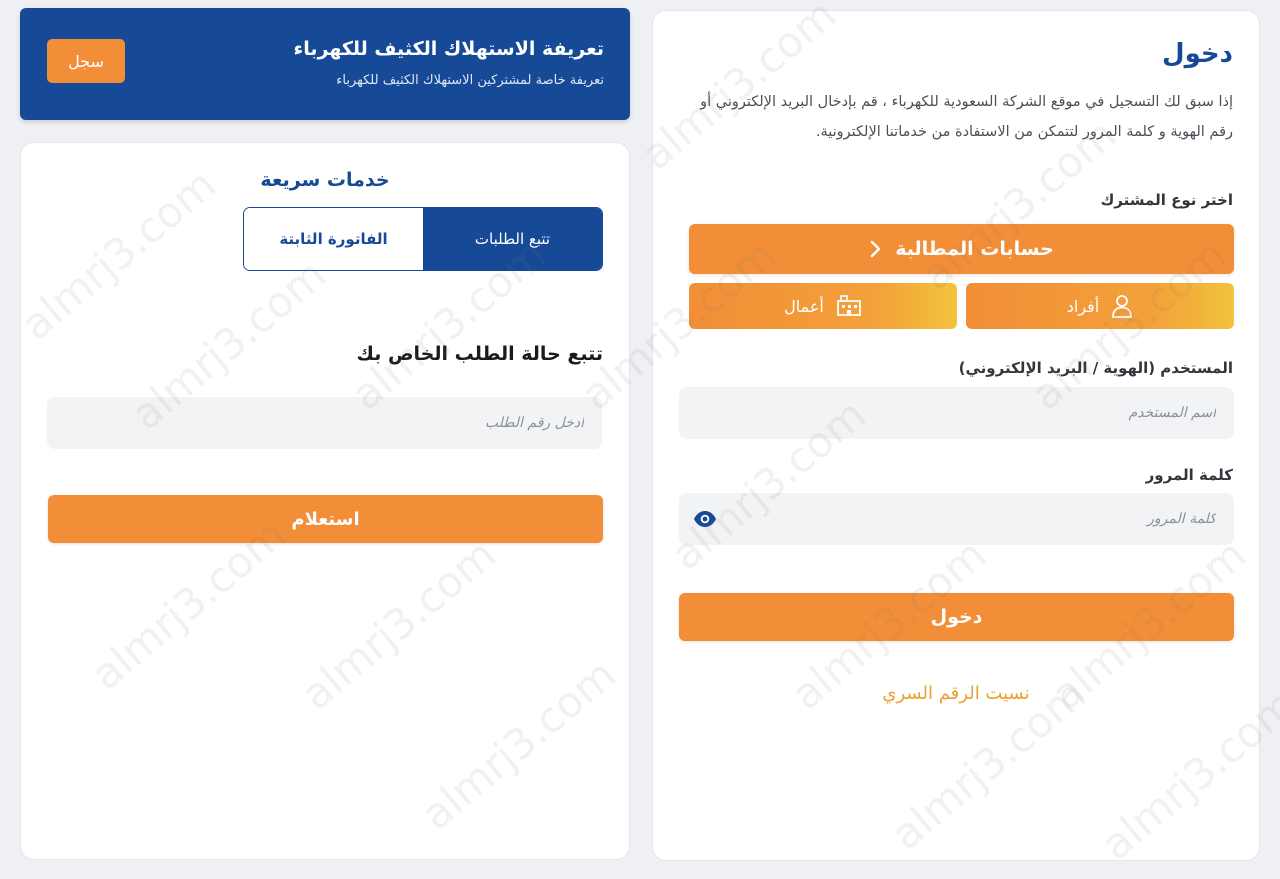 Image resolution: width=1280 pixels, height=879 pixels. What do you see at coordinates (325, 519) in the screenshot?
I see `inquiry-button: استعلام` at bounding box center [325, 519].